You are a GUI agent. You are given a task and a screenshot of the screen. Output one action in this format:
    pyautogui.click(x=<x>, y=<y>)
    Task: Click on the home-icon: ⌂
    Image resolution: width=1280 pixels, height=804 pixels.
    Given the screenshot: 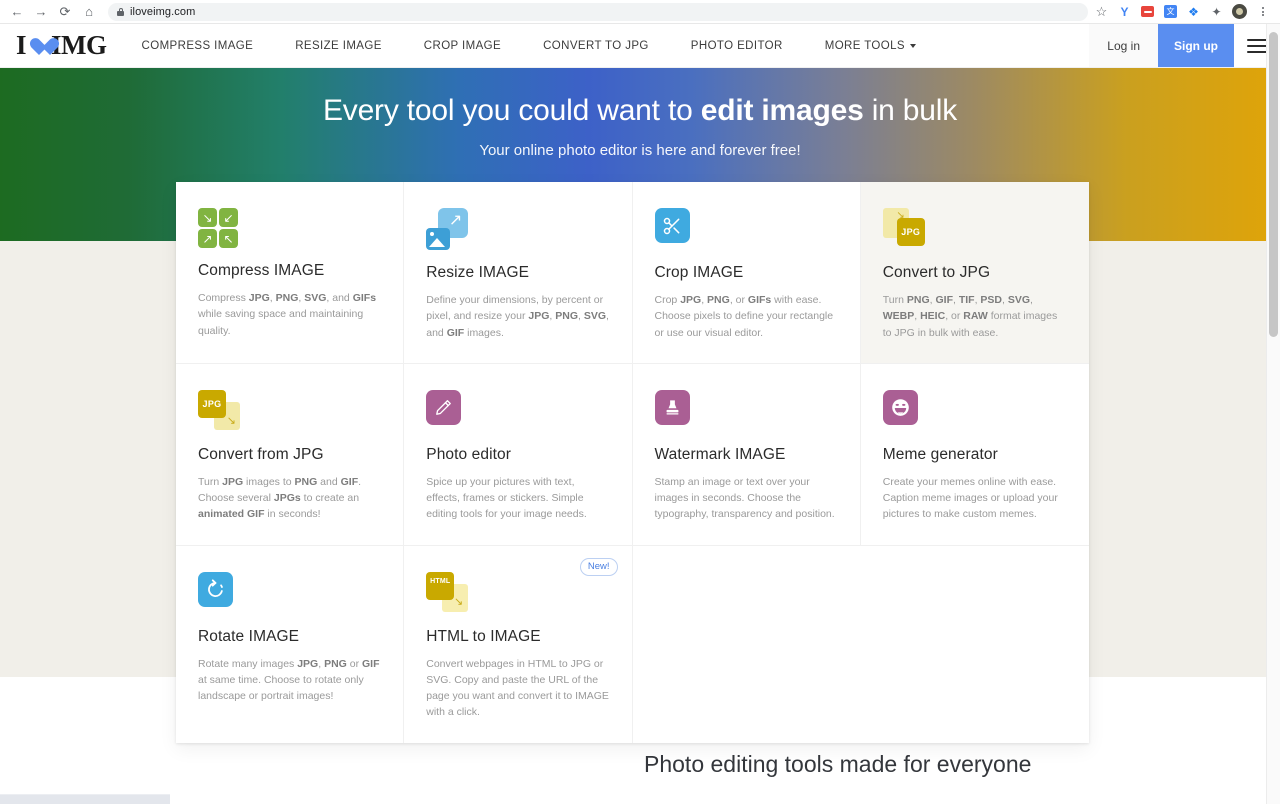 What is the action you would take?
    pyautogui.click(x=89, y=12)
    